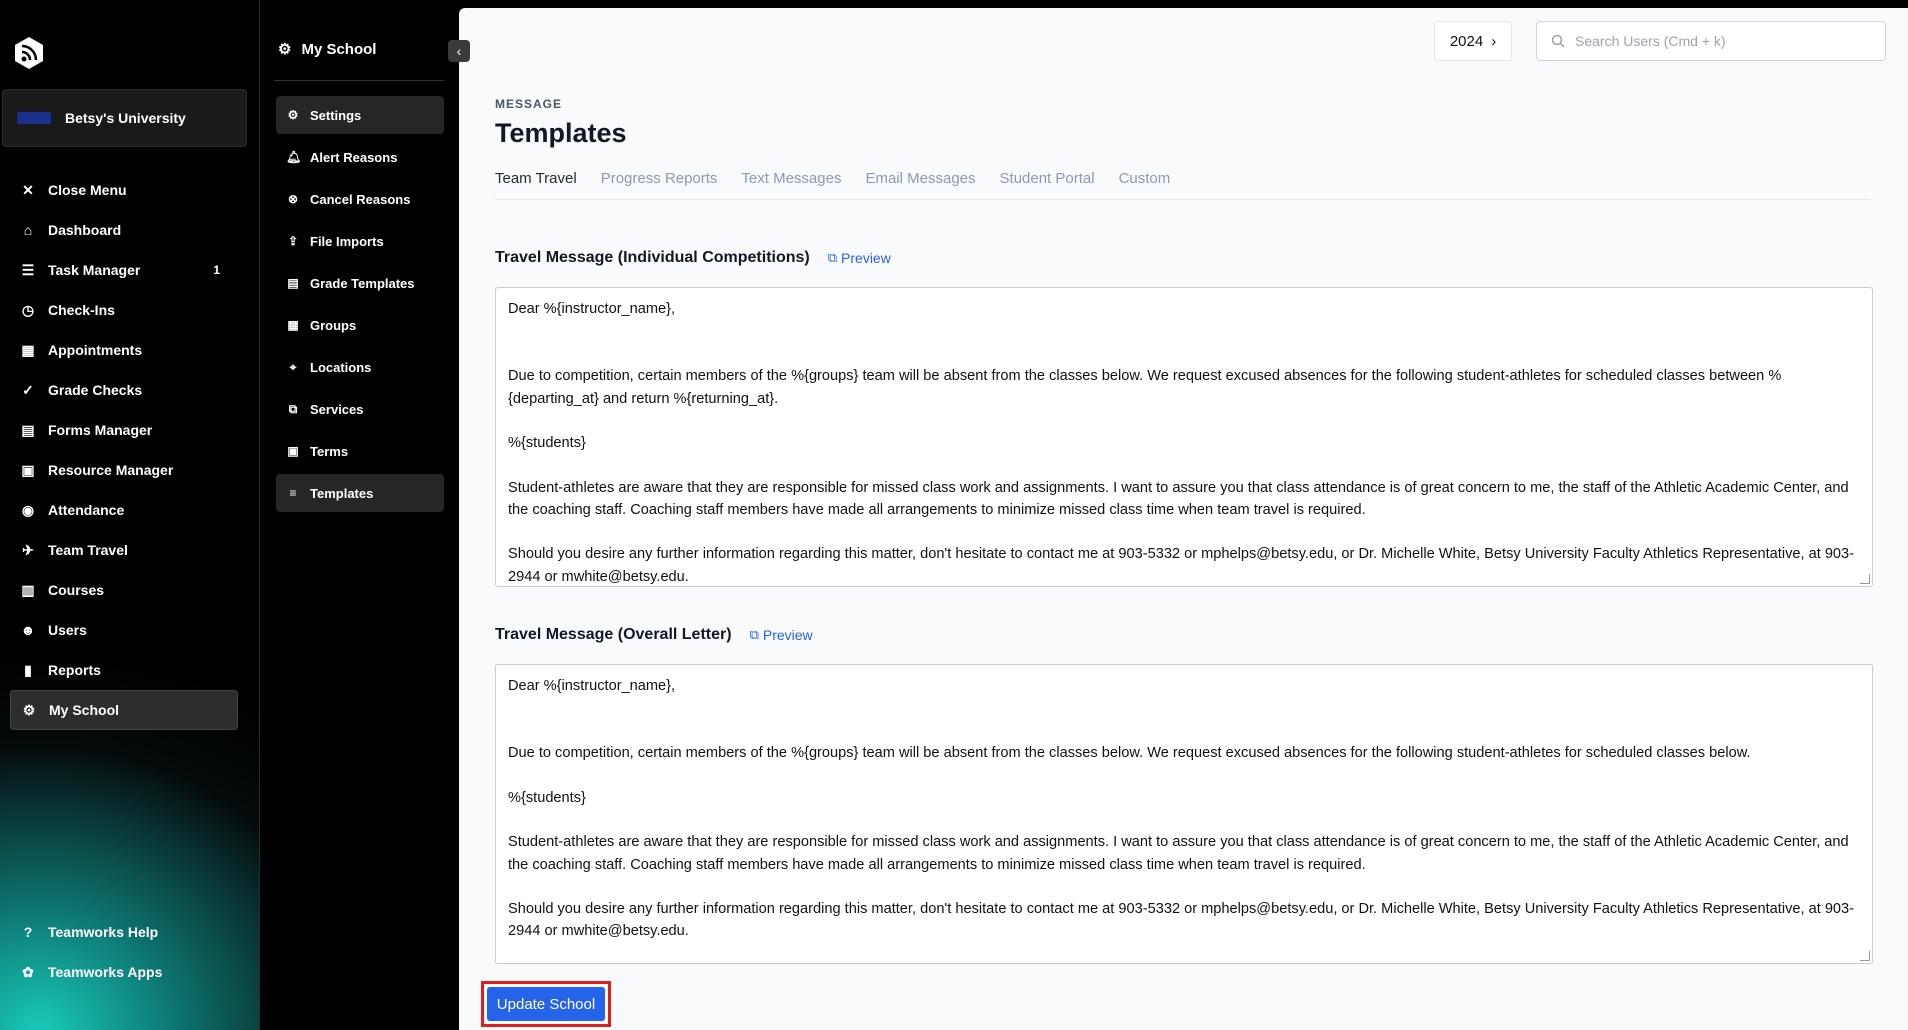 The height and width of the screenshot is (1030, 1908). Describe the element at coordinates (28, 669) in the screenshot. I see `chart-icon: ▮` at that location.